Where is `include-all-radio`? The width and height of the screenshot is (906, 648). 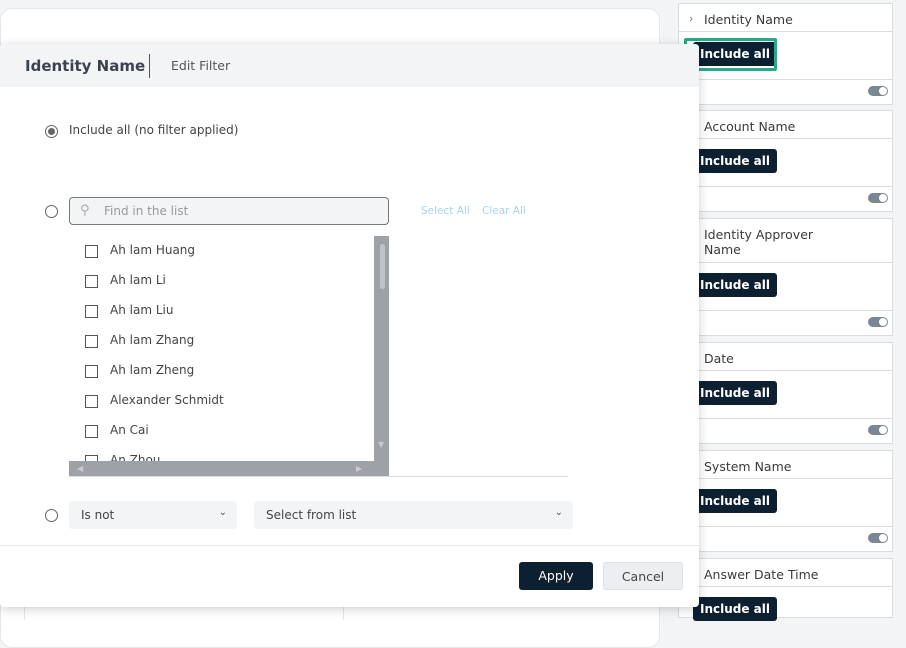 include-all-radio is located at coordinates (51, 131).